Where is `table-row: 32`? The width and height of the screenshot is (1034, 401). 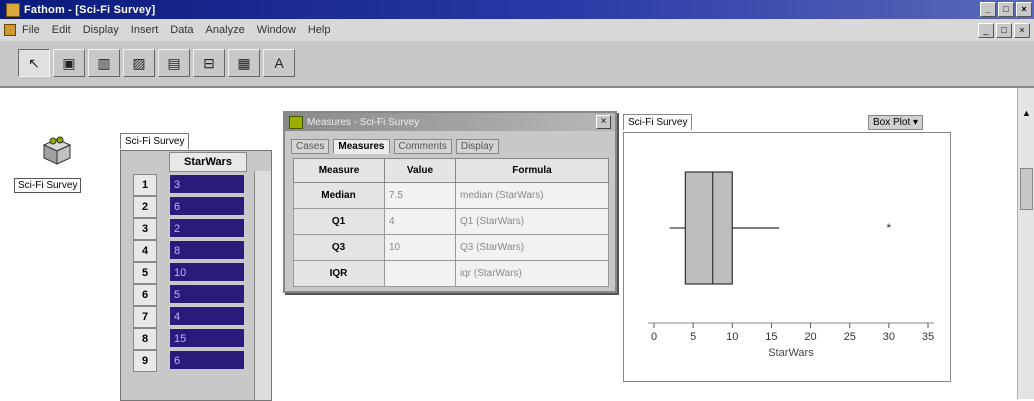
table-row: 32 is located at coordinates (186, 228).